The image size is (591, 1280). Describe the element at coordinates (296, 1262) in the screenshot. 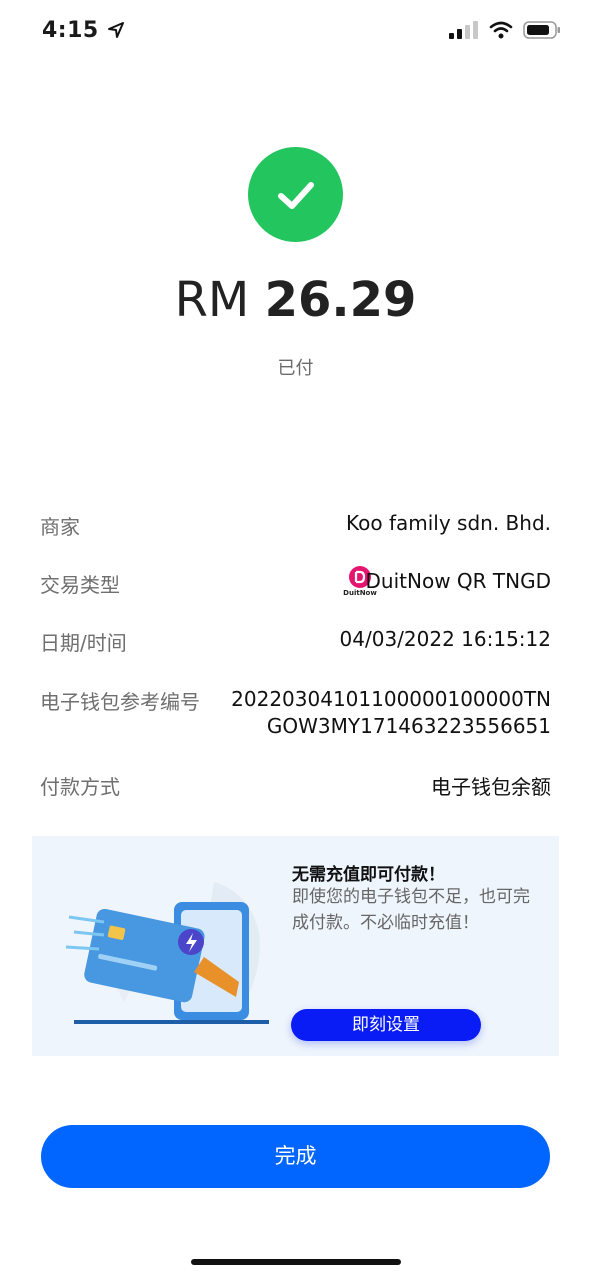

I see `home-indicator` at that location.